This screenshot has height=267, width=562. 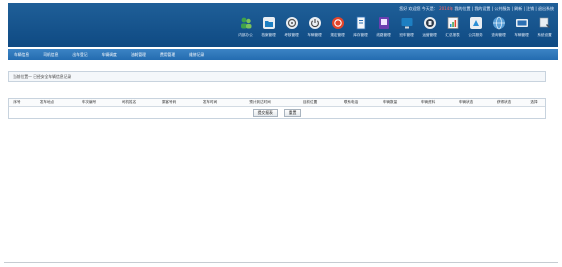 What do you see at coordinates (410, 8) in the screenshot?
I see `welcome-text: 您好 欢迎您` at bounding box center [410, 8].